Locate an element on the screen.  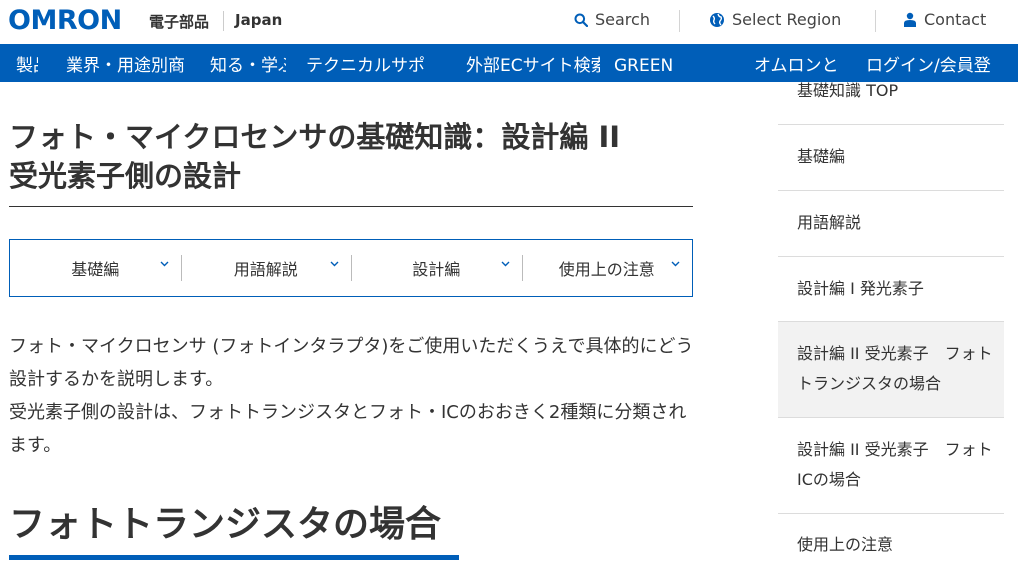
page-title-line2: 受光素子側の設計 is located at coordinates (125, 176).